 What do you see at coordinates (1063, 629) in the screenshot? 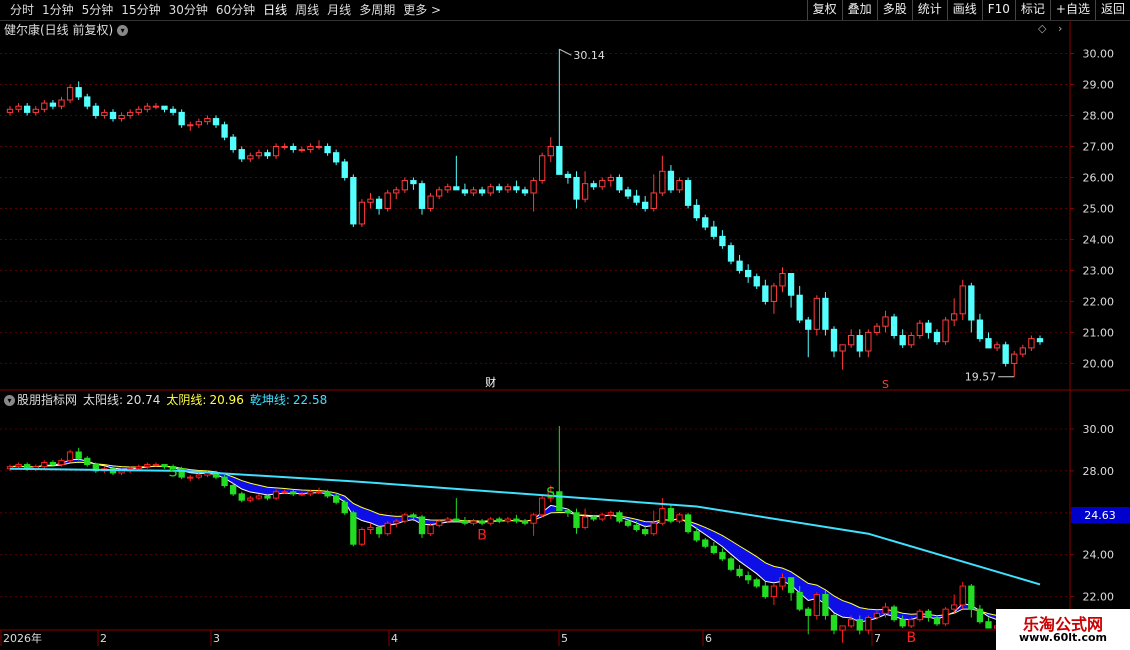
I see `watermark-logo: 乐淘公式网 www.60lt.com` at bounding box center [1063, 629].